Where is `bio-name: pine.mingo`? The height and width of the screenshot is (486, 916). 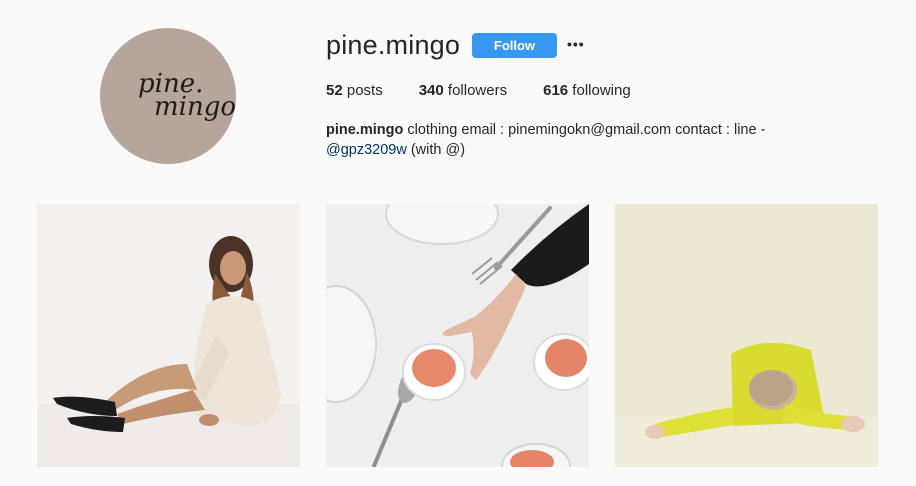
bio-name: pine.mingo is located at coordinates (365, 130).